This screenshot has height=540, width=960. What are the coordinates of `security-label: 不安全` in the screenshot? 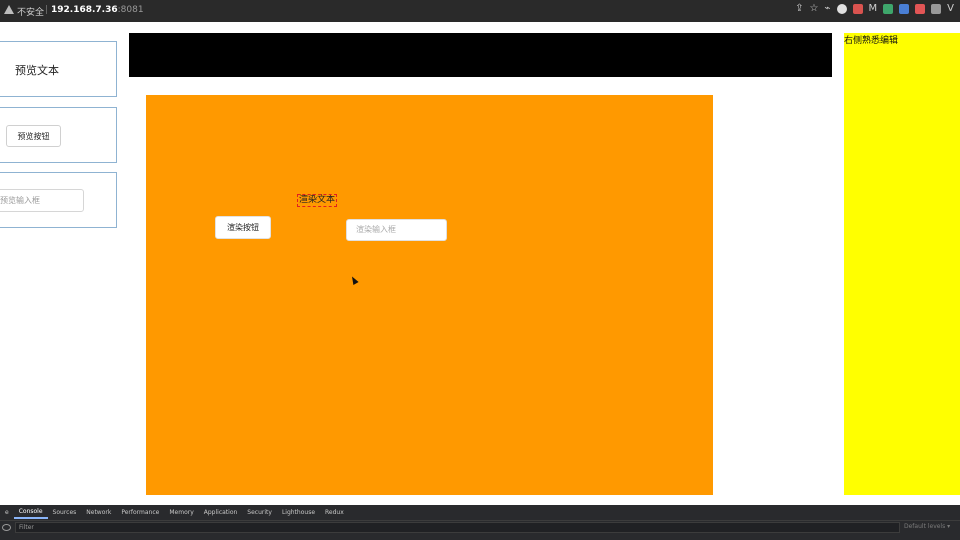 It's located at (30, 11).